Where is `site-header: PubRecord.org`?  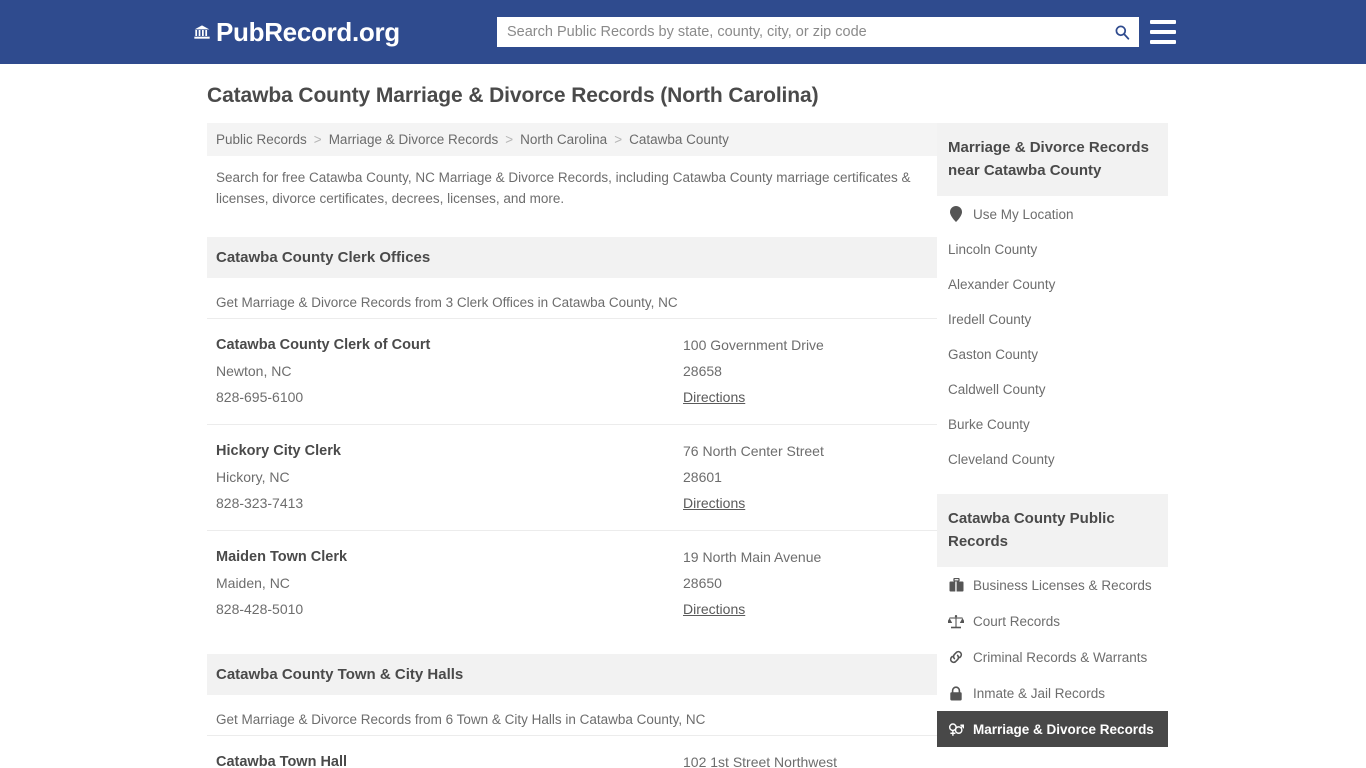 site-header: PubRecord.org is located at coordinates (683, 32).